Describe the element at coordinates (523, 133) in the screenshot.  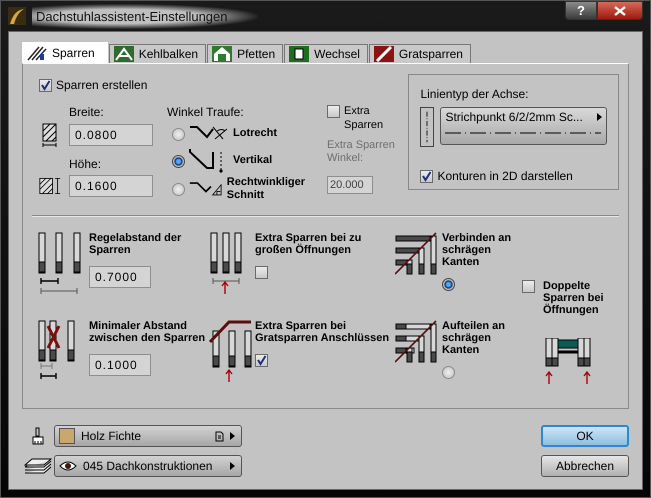
I see `dash-dot-line-icon` at that location.